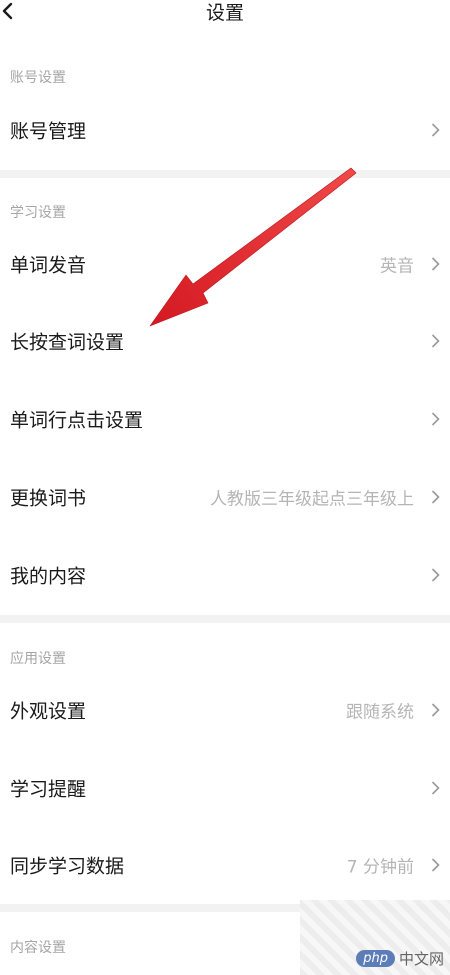  What do you see at coordinates (67, 342) in the screenshot?
I see `row-label: 长按查词设置` at bounding box center [67, 342].